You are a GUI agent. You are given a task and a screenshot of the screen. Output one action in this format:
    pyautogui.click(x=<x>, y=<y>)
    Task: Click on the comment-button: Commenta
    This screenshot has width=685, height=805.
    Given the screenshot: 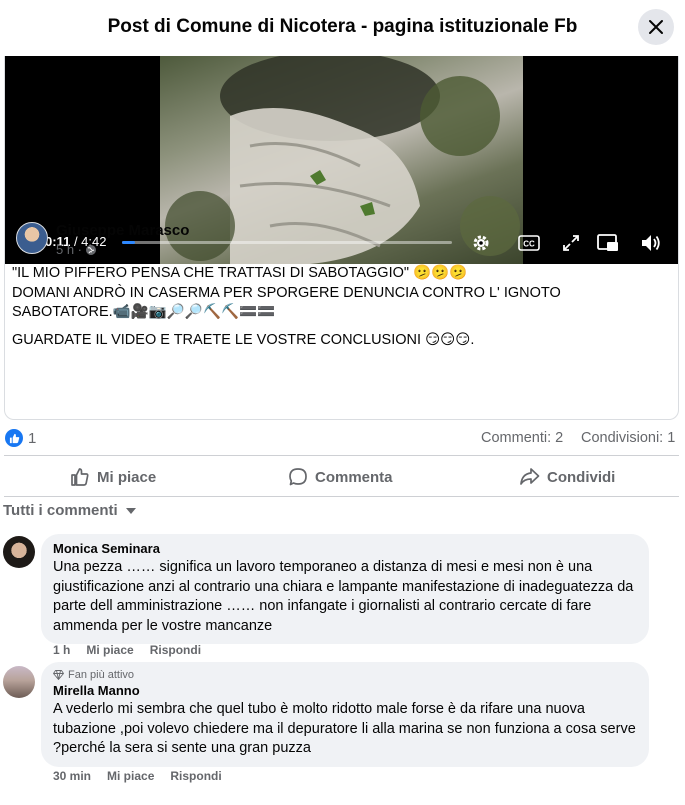 What is the action you would take?
    pyautogui.click(x=340, y=477)
    